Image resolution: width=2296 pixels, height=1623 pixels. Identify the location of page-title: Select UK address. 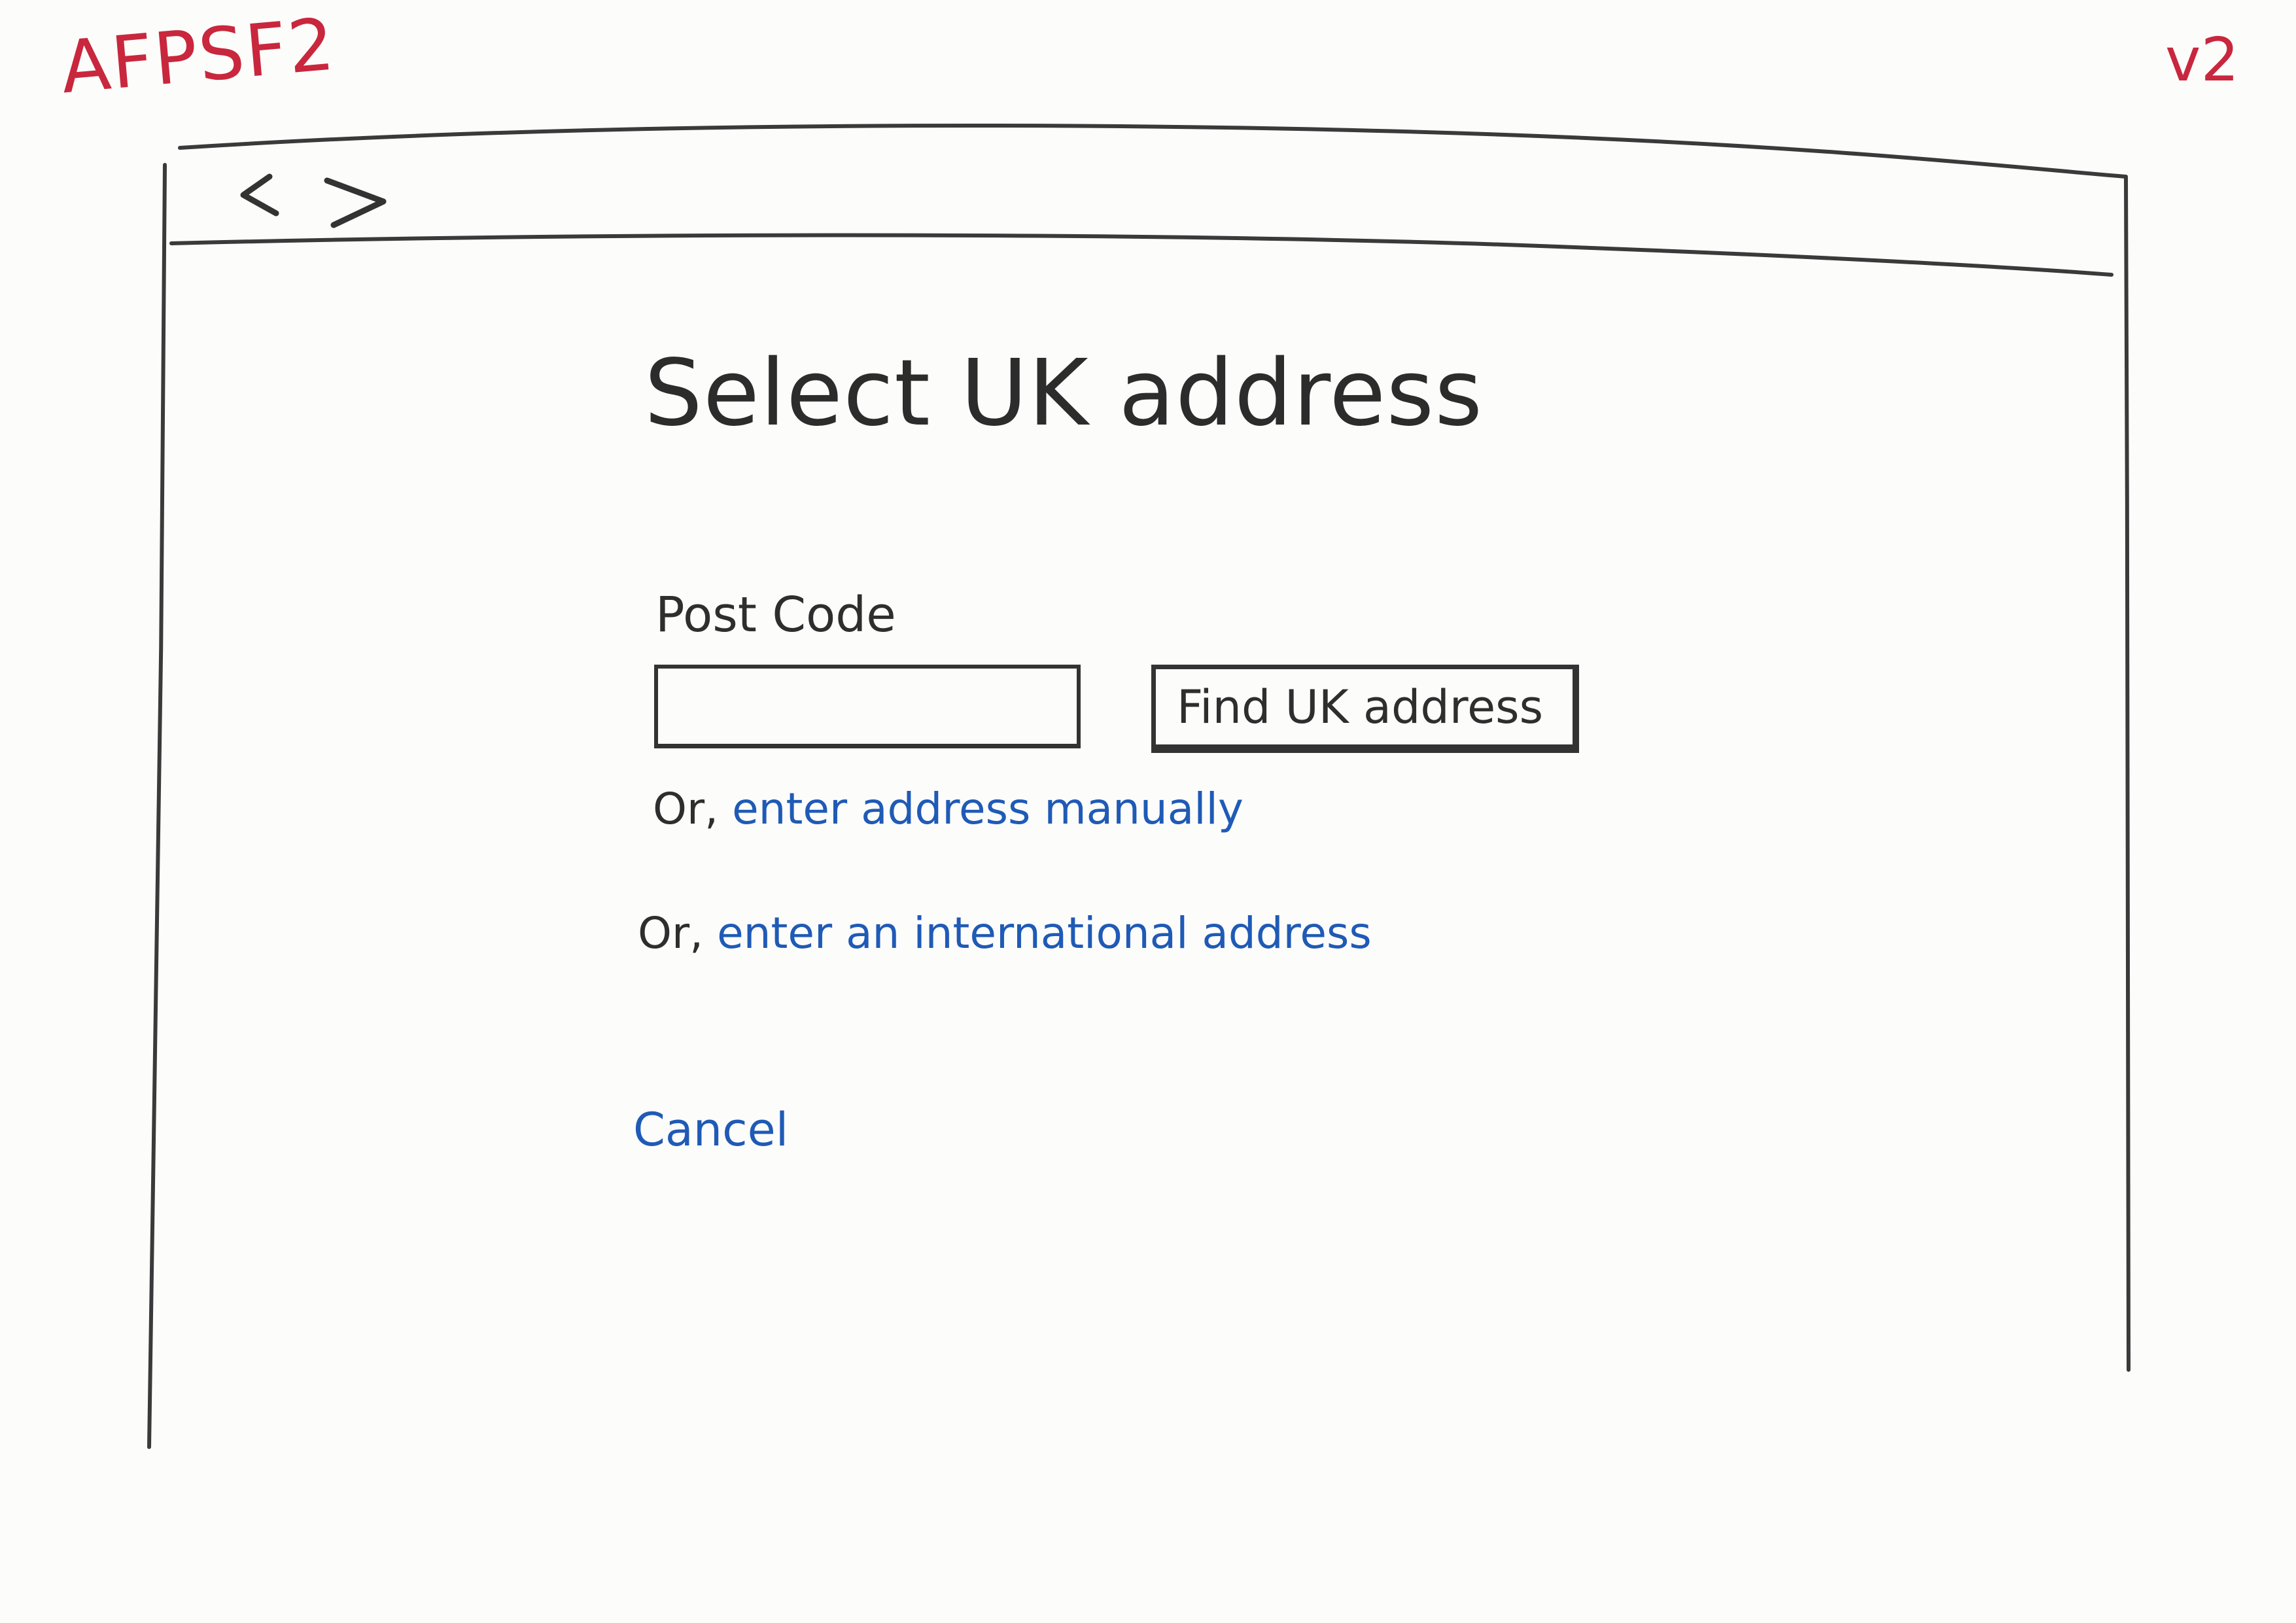
(1064, 394).